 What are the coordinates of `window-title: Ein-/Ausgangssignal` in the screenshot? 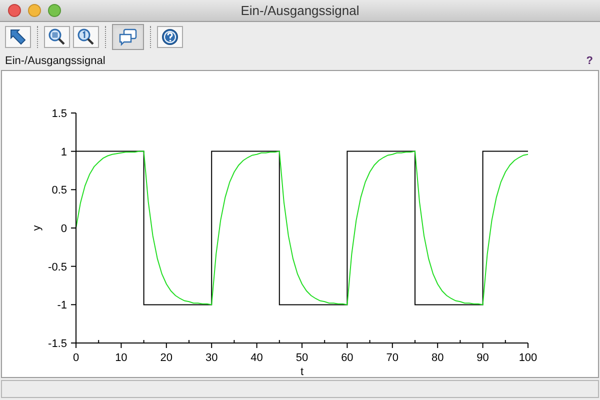 It's located at (300, 11).